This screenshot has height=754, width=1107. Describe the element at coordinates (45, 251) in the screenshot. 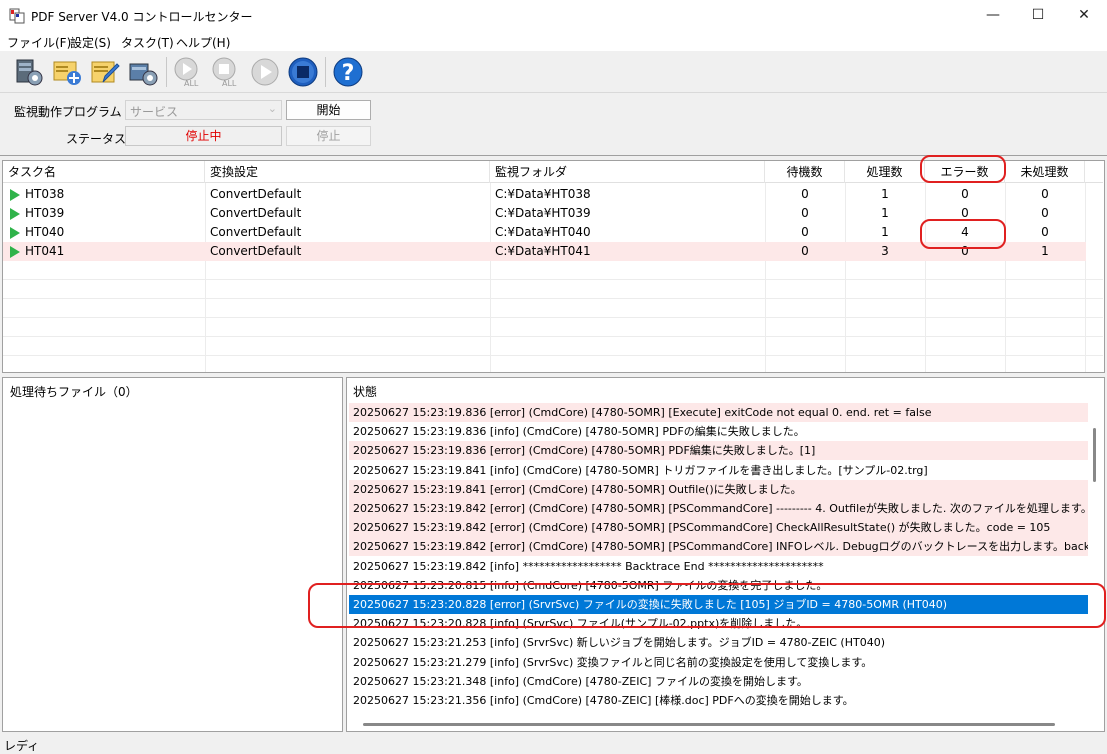

I see `task-name: HT041` at that location.